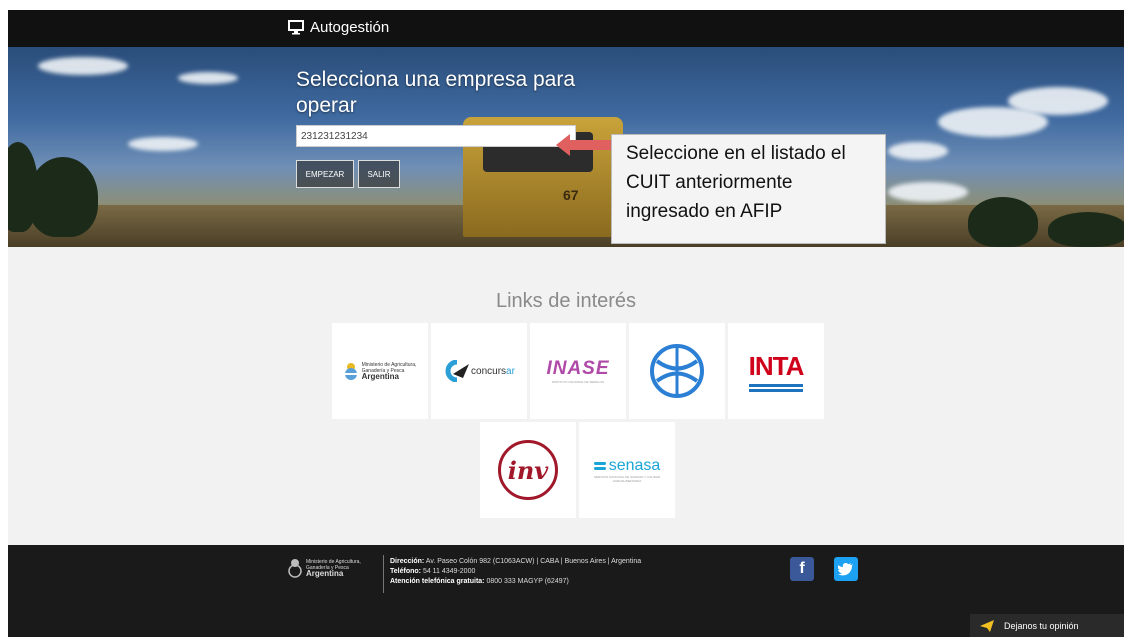 The image size is (1125, 637). I want to click on hero-title: Selecciona una empresa para operar, so click(436, 92).